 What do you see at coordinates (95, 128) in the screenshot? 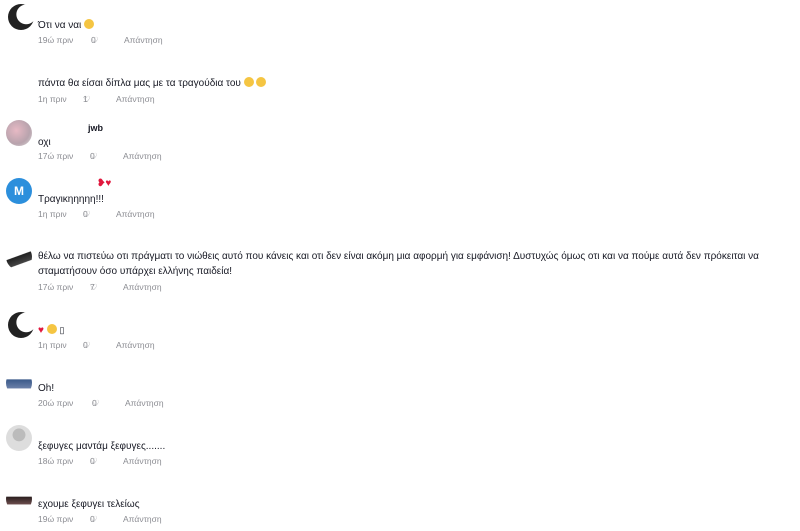
I see `comment-username: jwb` at bounding box center [95, 128].